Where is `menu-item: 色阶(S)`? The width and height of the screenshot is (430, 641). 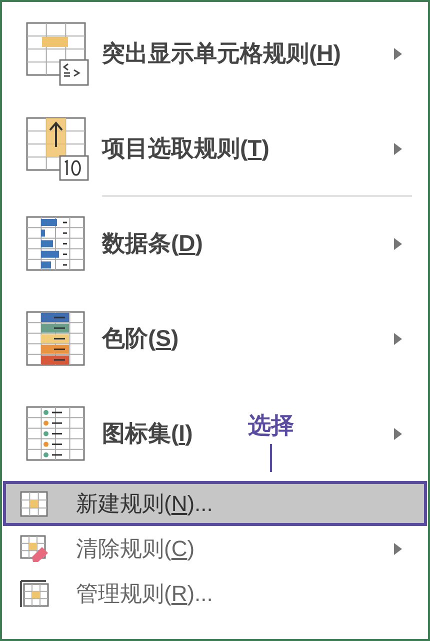 menu-item: 色阶(S) is located at coordinates (140, 338).